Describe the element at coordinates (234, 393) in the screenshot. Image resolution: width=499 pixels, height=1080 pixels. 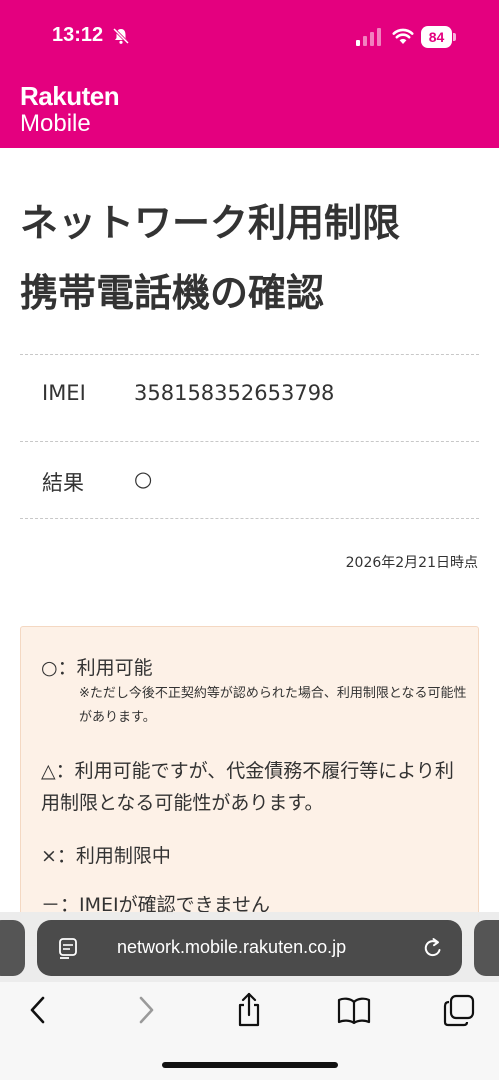
I see `imei-value: 358158352653798` at that location.